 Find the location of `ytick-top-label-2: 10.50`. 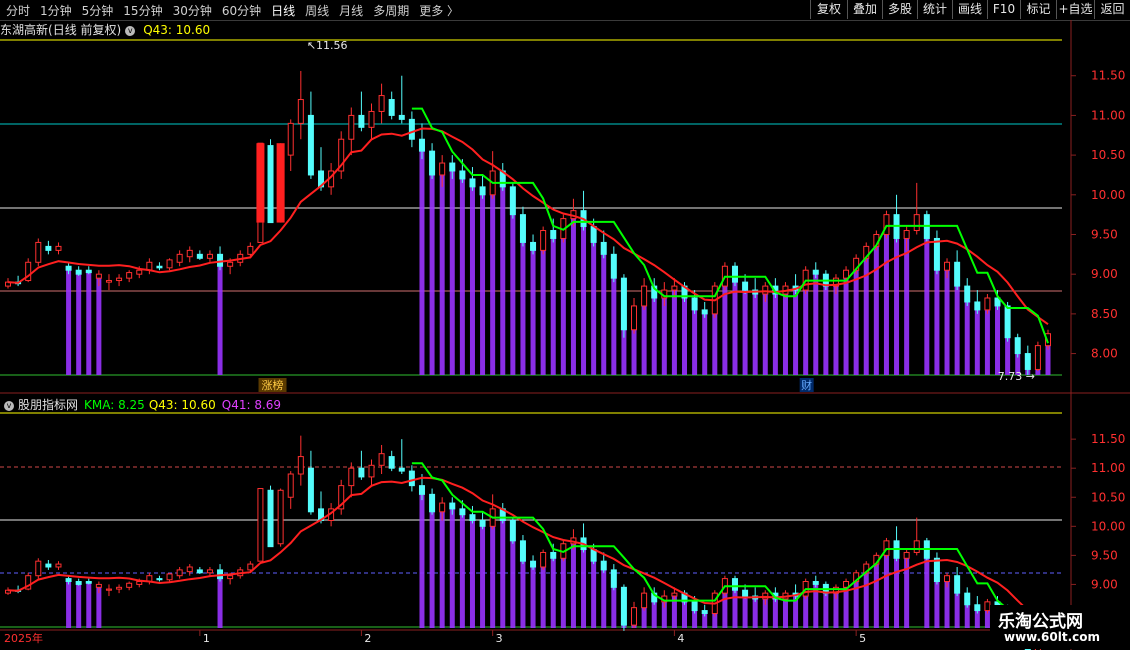

ytick-top-label-2: 10.50 is located at coordinates (1108, 155).